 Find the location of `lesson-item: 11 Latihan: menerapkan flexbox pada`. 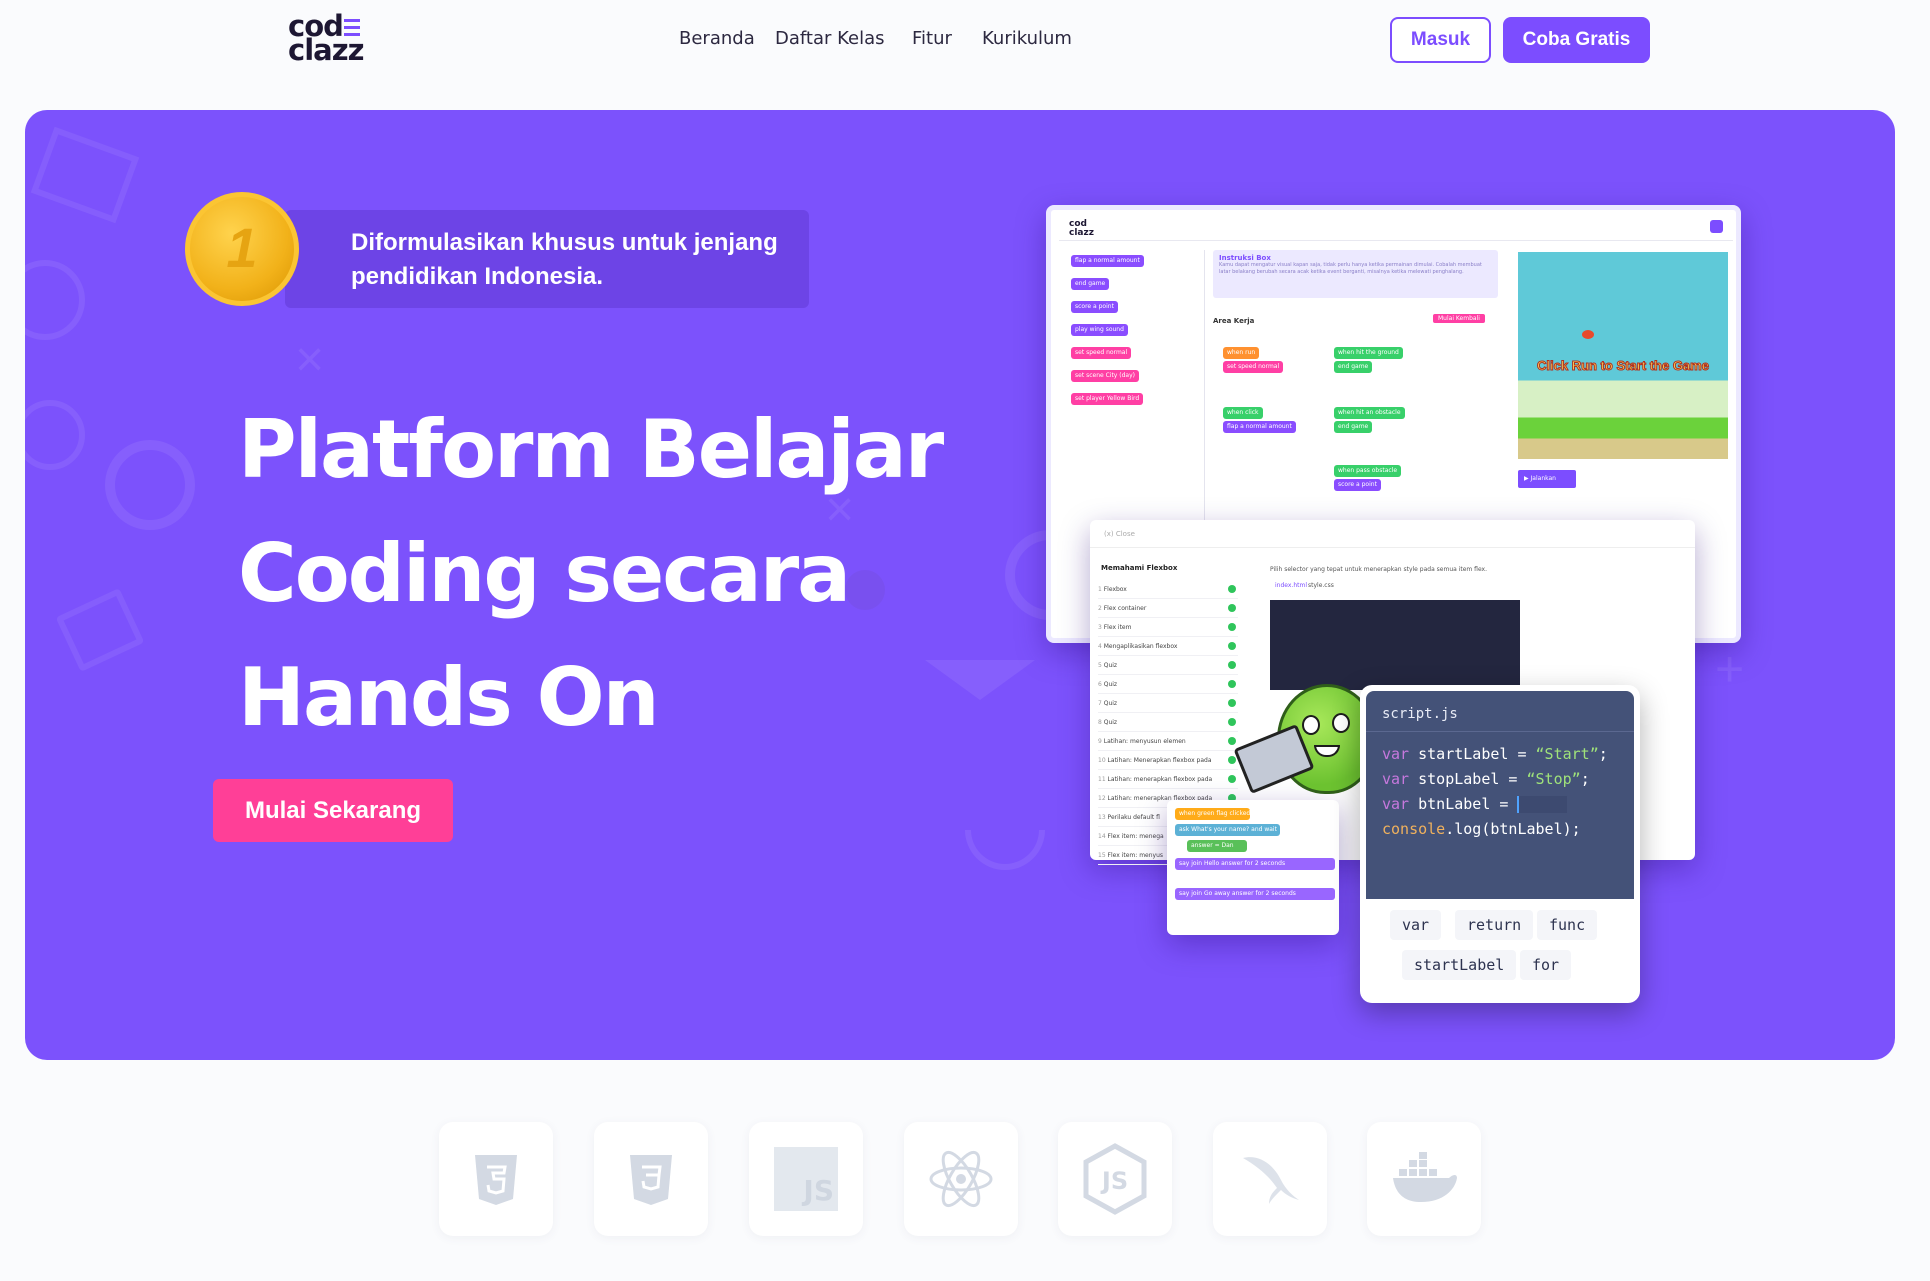

lesson-item: 11 Latihan: menerapkan flexbox pada is located at coordinates (1168, 779).